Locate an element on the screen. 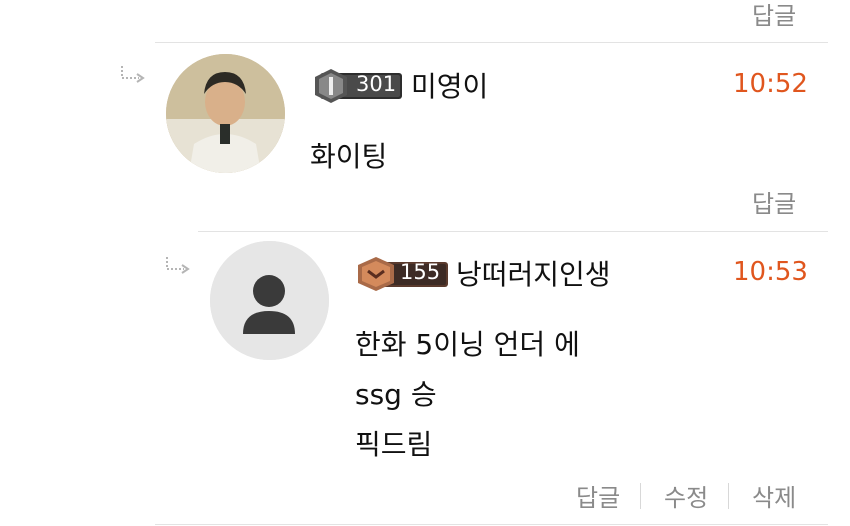 The width and height of the screenshot is (850, 526). comment-text-line: 픽드림 is located at coordinates (394, 444).